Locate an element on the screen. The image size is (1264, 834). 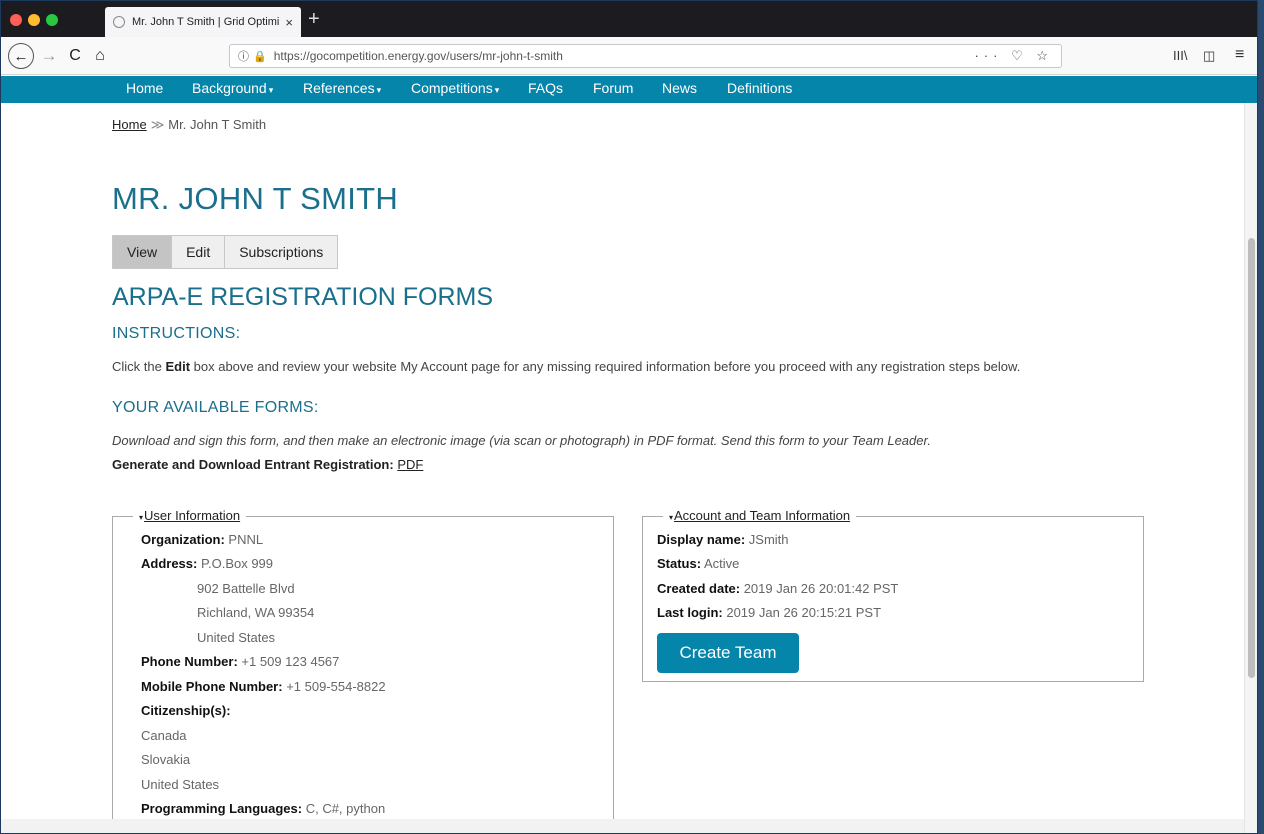
organization-row: Organization: PNNL is located at coordinates (202, 539).